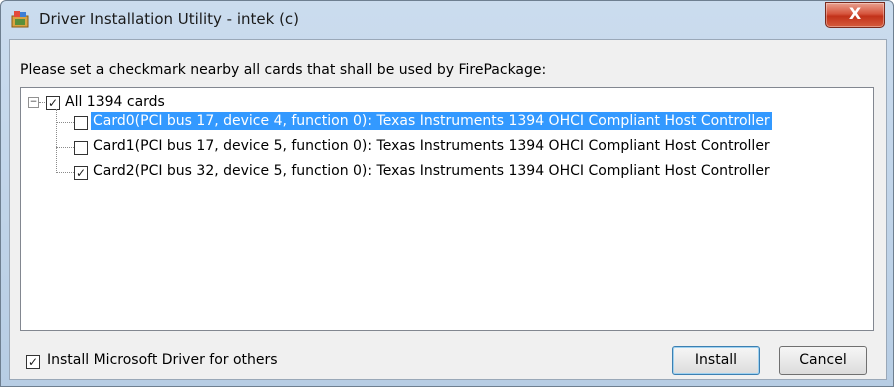 The width and height of the screenshot is (894, 387). What do you see at coordinates (115, 102) in the screenshot?
I see `all-cards-label: All 1394 cards` at bounding box center [115, 102].